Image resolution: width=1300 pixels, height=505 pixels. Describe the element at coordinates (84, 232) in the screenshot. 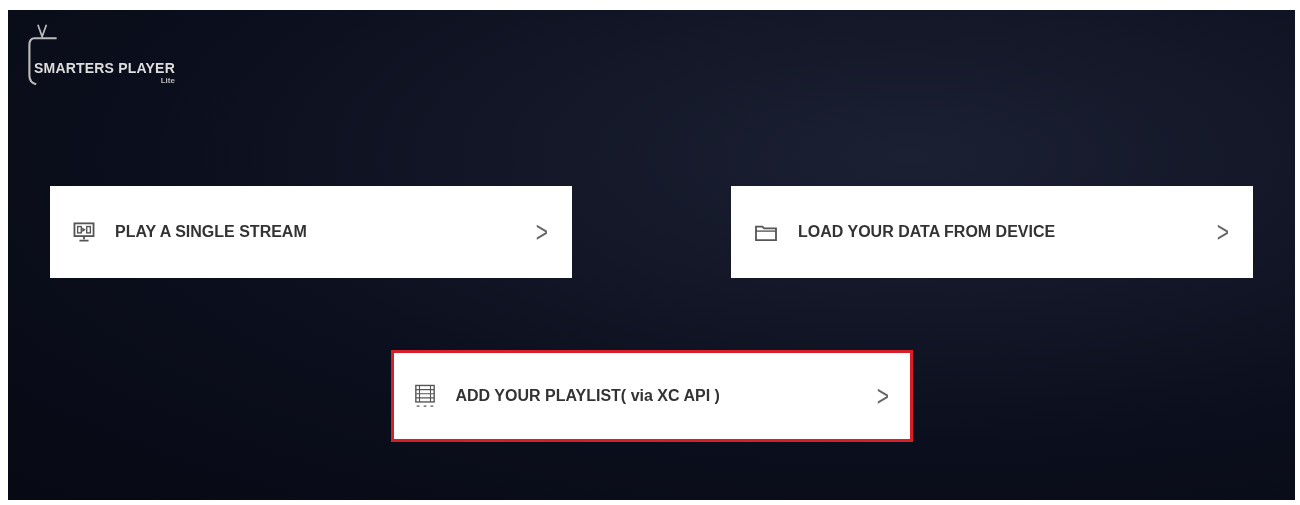

I see `monitor-icon` at that location.